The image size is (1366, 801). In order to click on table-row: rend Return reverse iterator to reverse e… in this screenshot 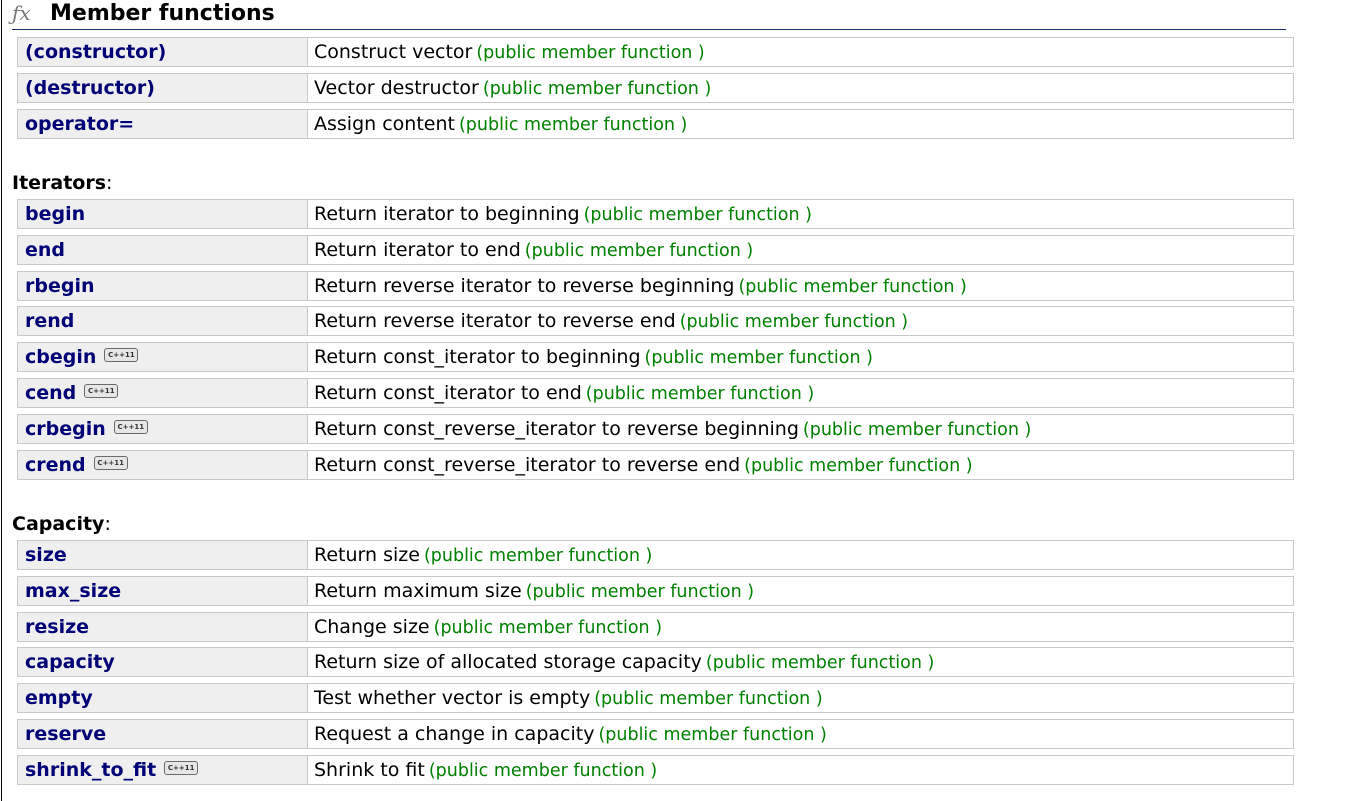, I will do `click(655, 321)`.